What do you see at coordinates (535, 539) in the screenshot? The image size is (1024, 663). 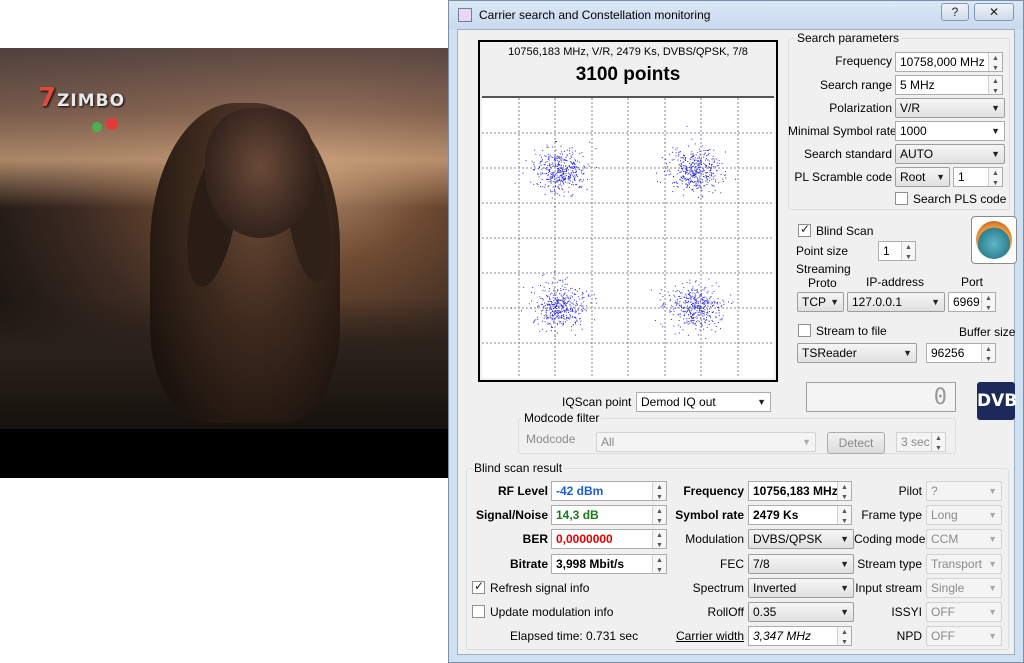 I see `ber-label: BER` at bounding box center [535, 539].